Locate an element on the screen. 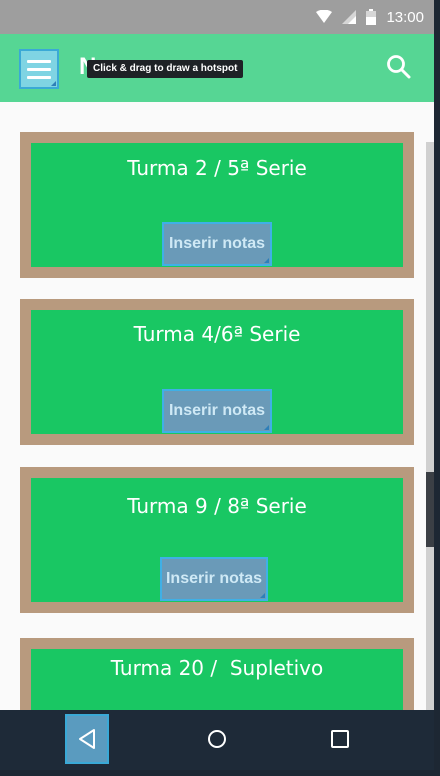  back-icon is located at coordinates (87, 739).